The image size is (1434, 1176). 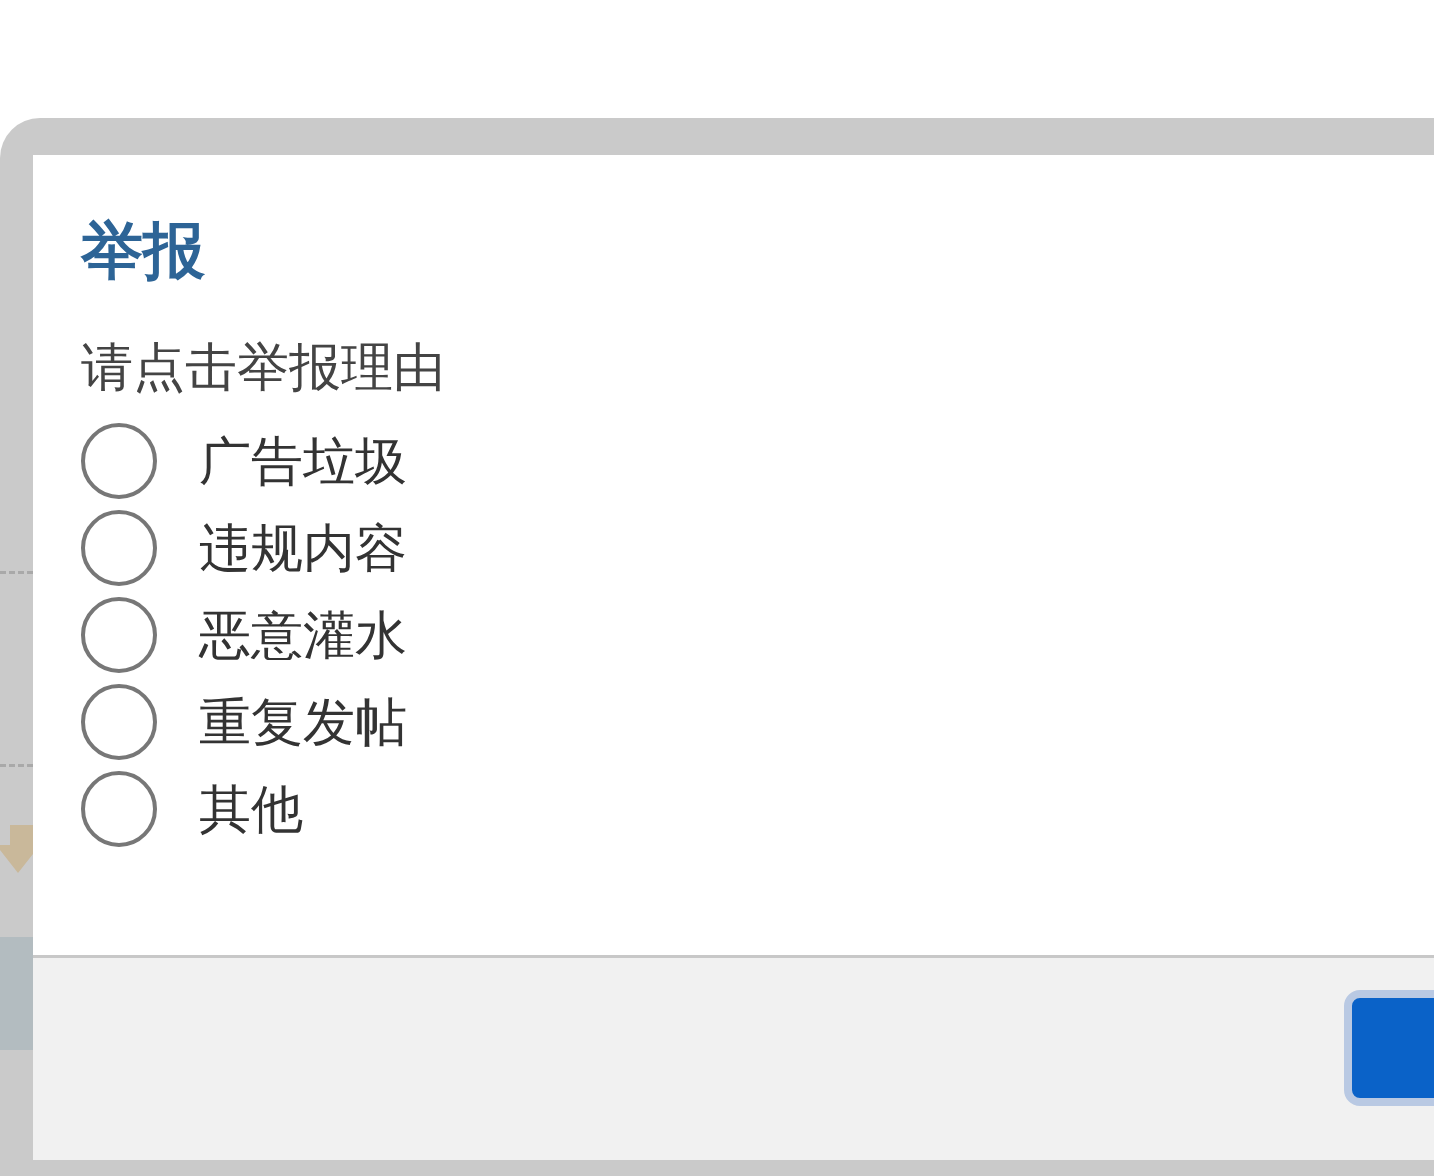 I want to click on option-label: 广告垃圾, so click(x=303, y=460).